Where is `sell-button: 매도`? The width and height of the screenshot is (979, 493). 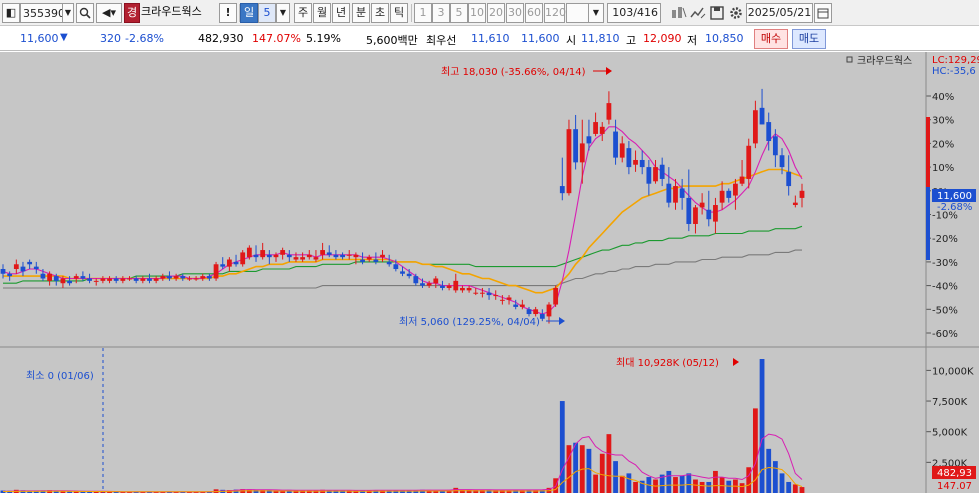
sell-button: 매도 is located at coordinates (809, 39).